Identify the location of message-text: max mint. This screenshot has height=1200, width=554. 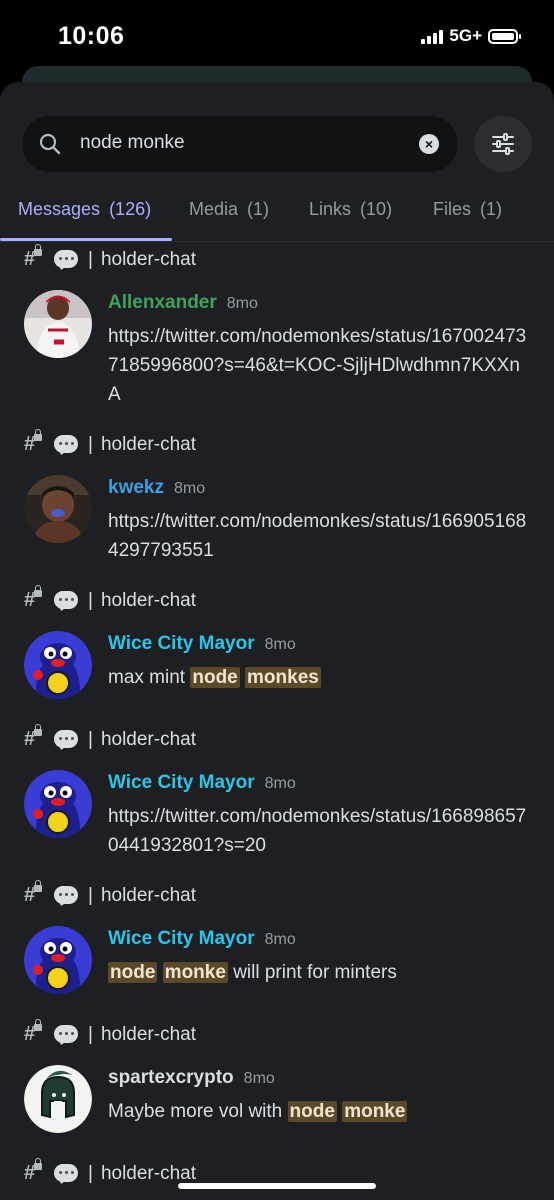
(149, 677).